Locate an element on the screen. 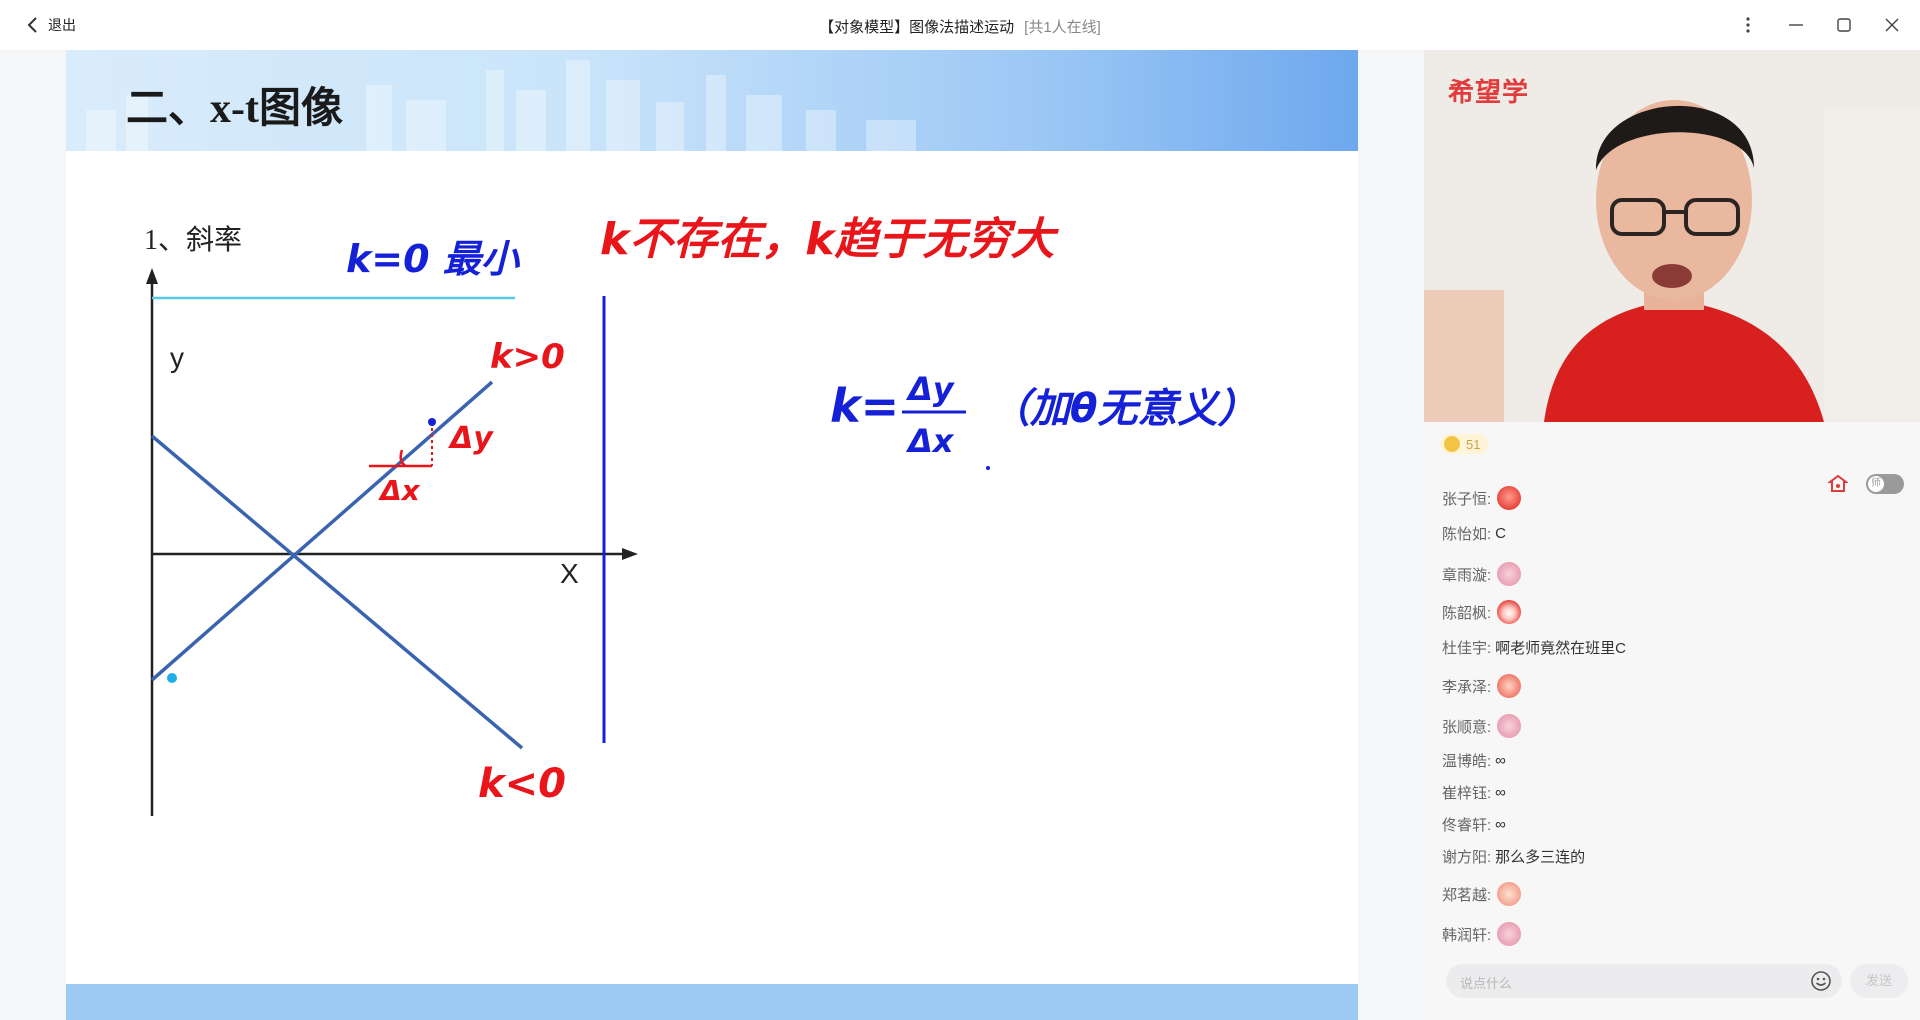  exit-button: 退出 is located at coordinates (51, 25).